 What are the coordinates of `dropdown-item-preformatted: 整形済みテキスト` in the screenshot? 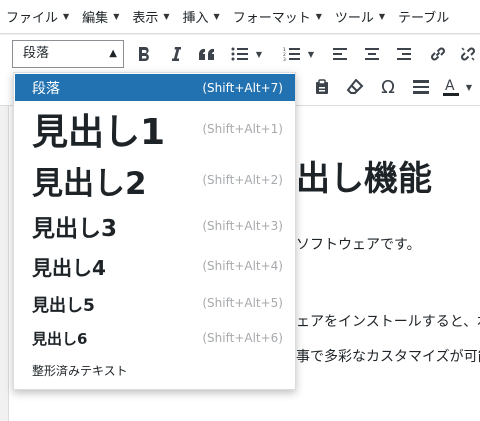 It's located at (155, 370).